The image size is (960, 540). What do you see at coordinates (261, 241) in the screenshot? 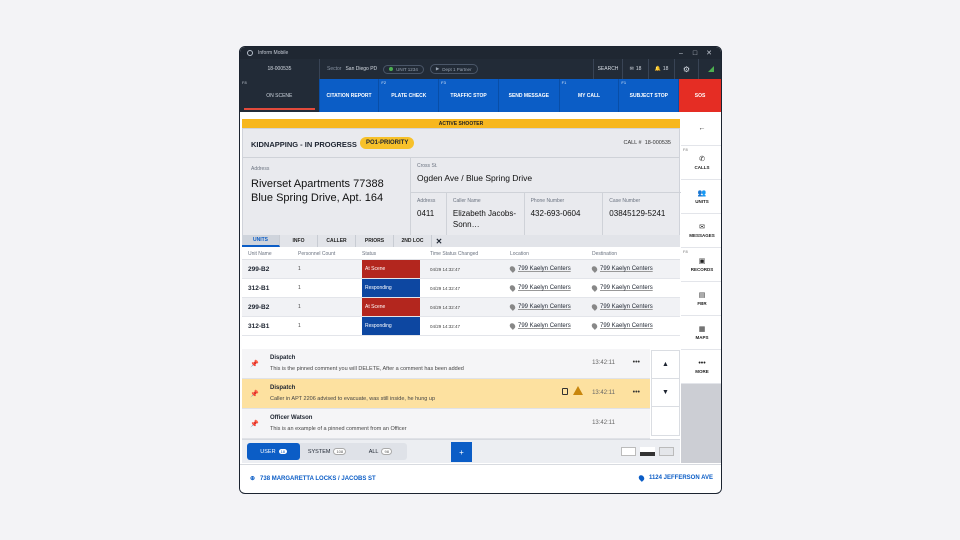
I see `tab-units: UNITS` at bounding box center [261, 241].